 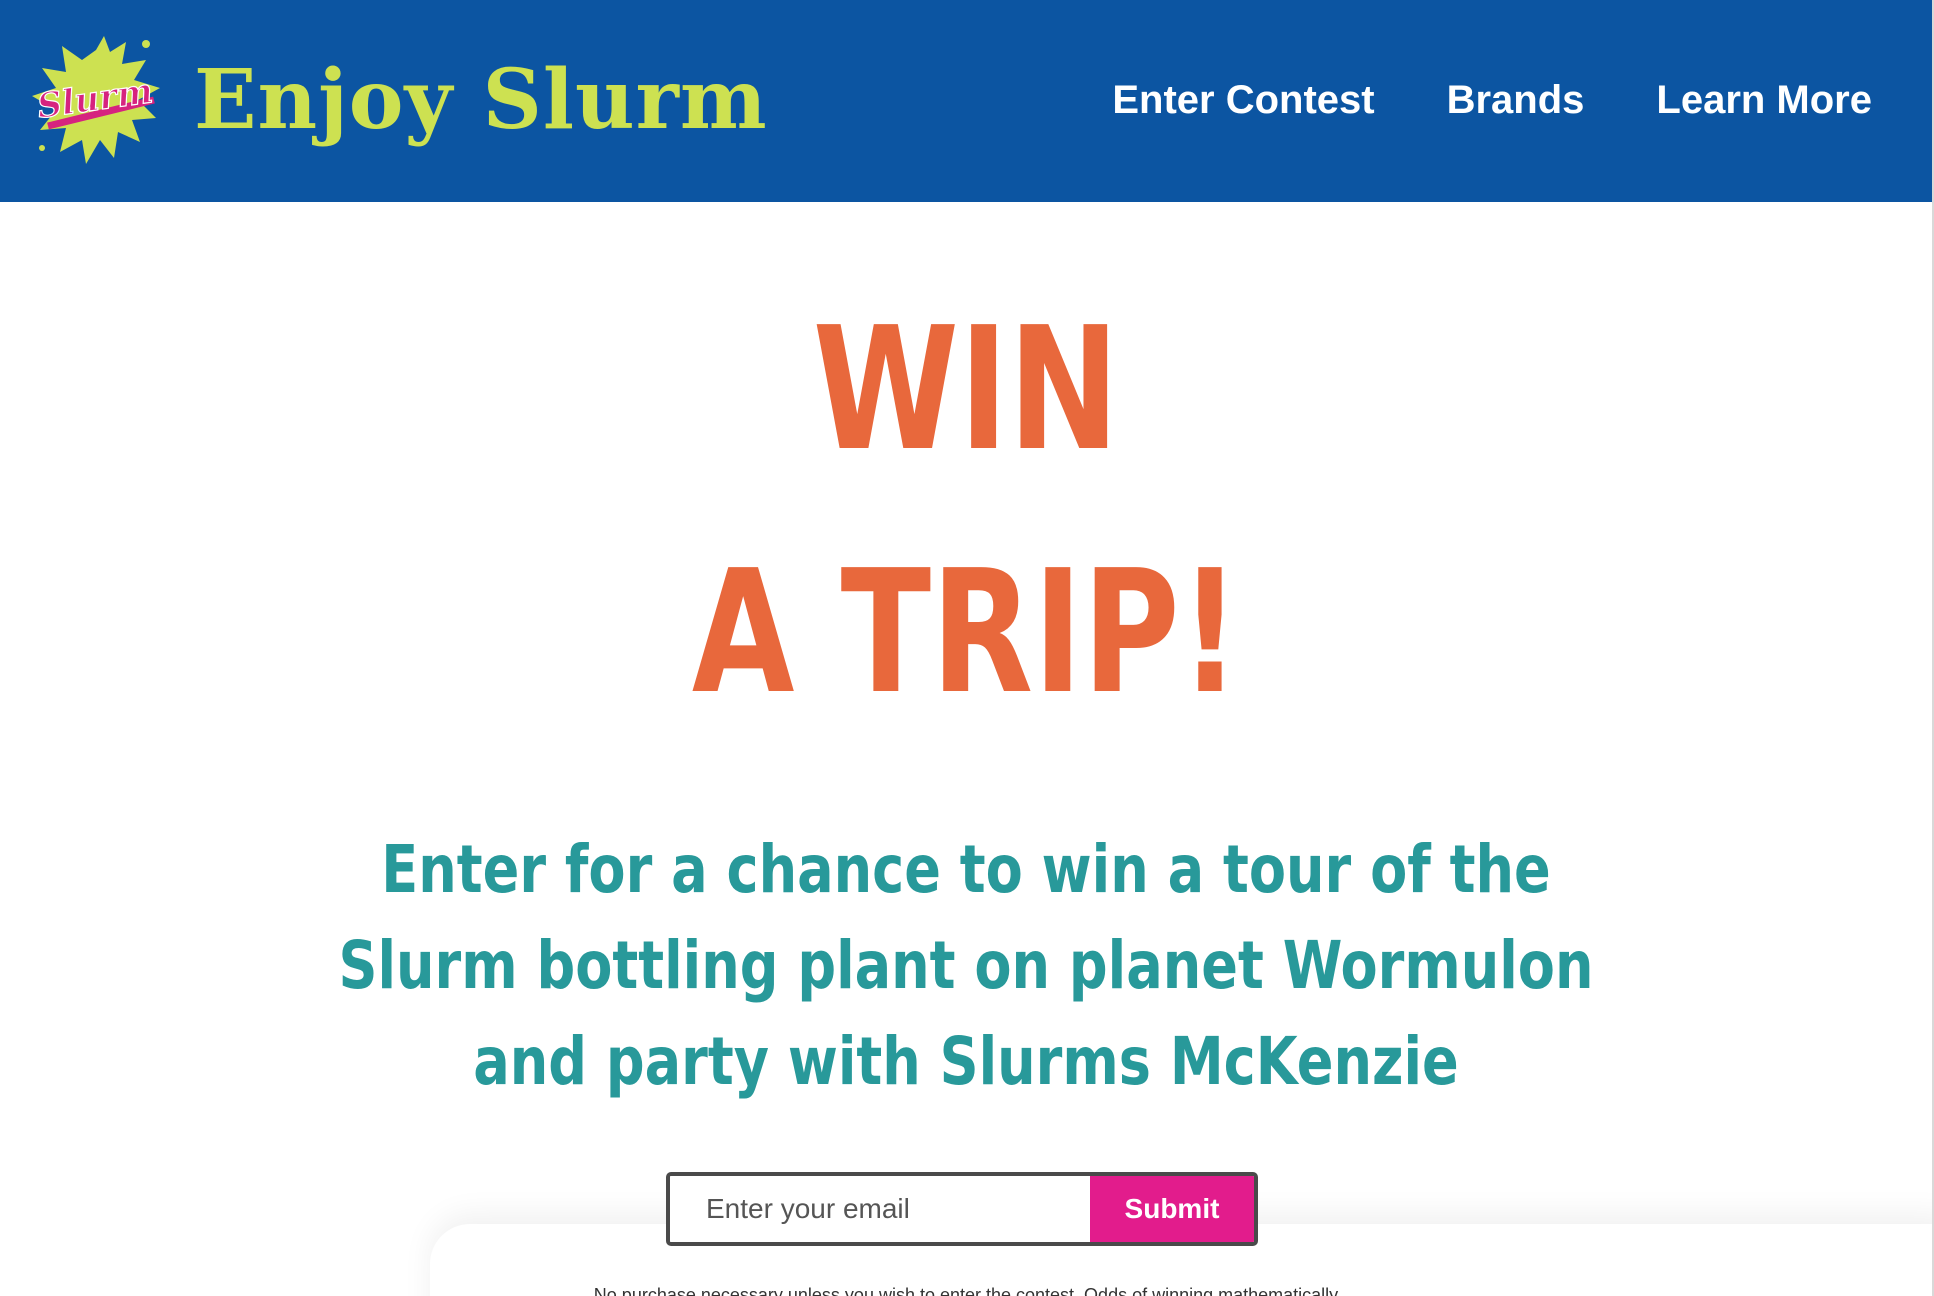 I want to click on slurm-logo: Slurm, so click(x=96, y=100).